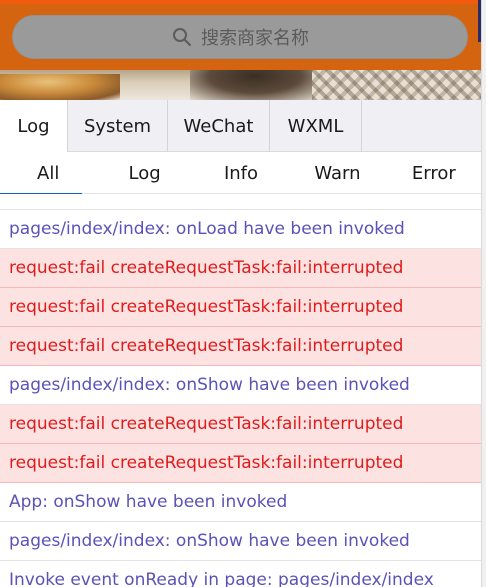 This screenshot has width=486, height=587. Describe the element at coordinates (144, 173) in the screenshot. I see `filter-log: Log` at that location.